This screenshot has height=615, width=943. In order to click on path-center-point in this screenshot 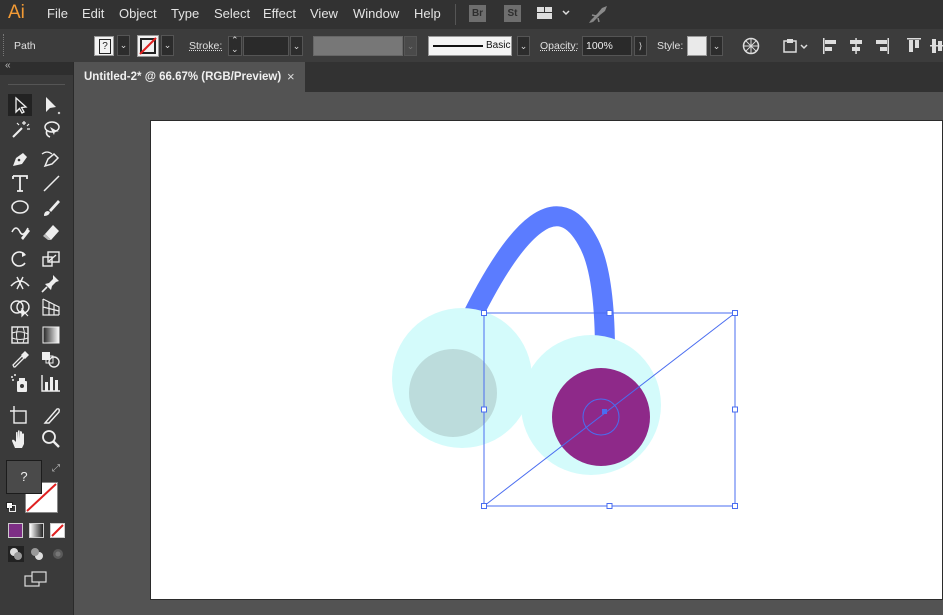, I will do `click(604, 411)`.